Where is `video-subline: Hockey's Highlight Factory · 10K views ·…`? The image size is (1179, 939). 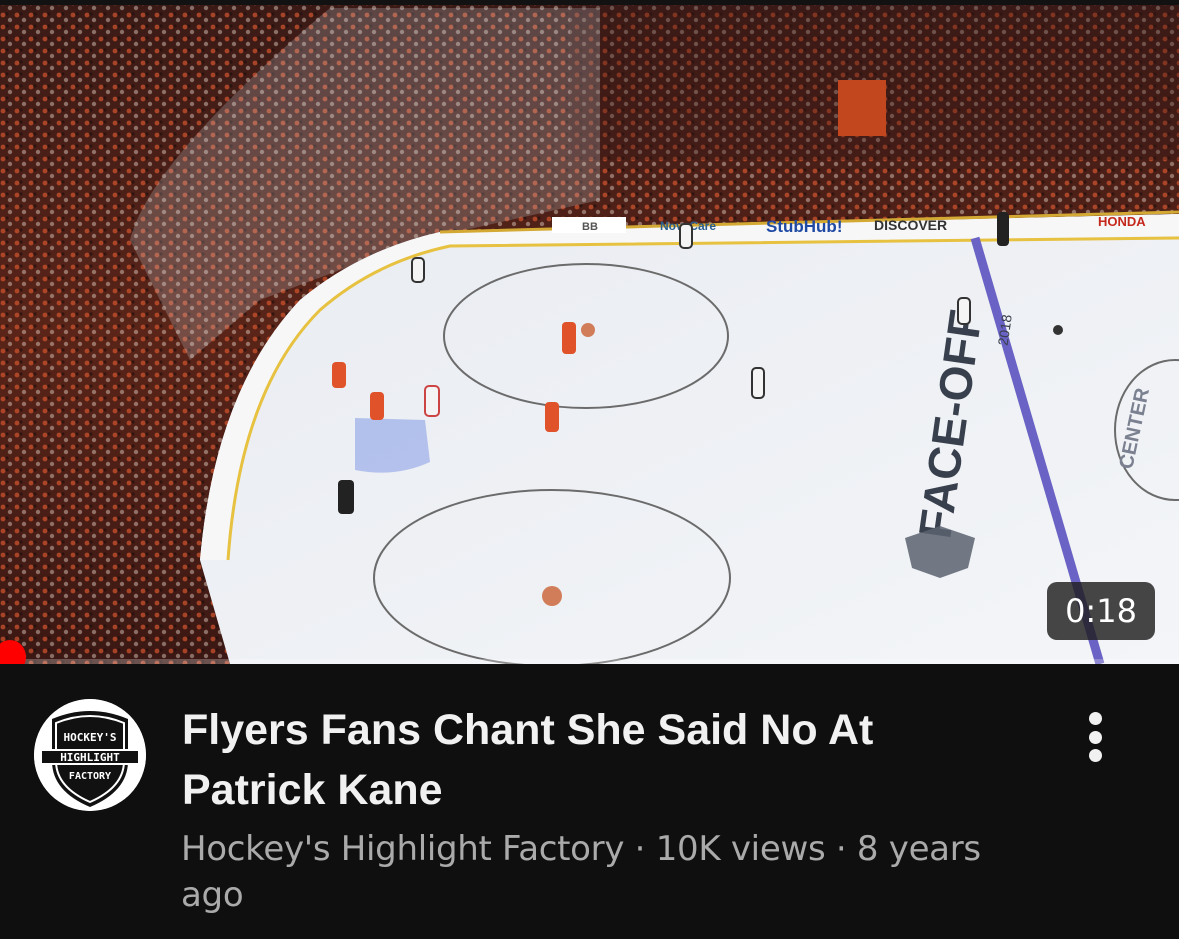 video-subline: Hockey's Highlight Factory · 10K views ·… is located at coordinates (606, 872).